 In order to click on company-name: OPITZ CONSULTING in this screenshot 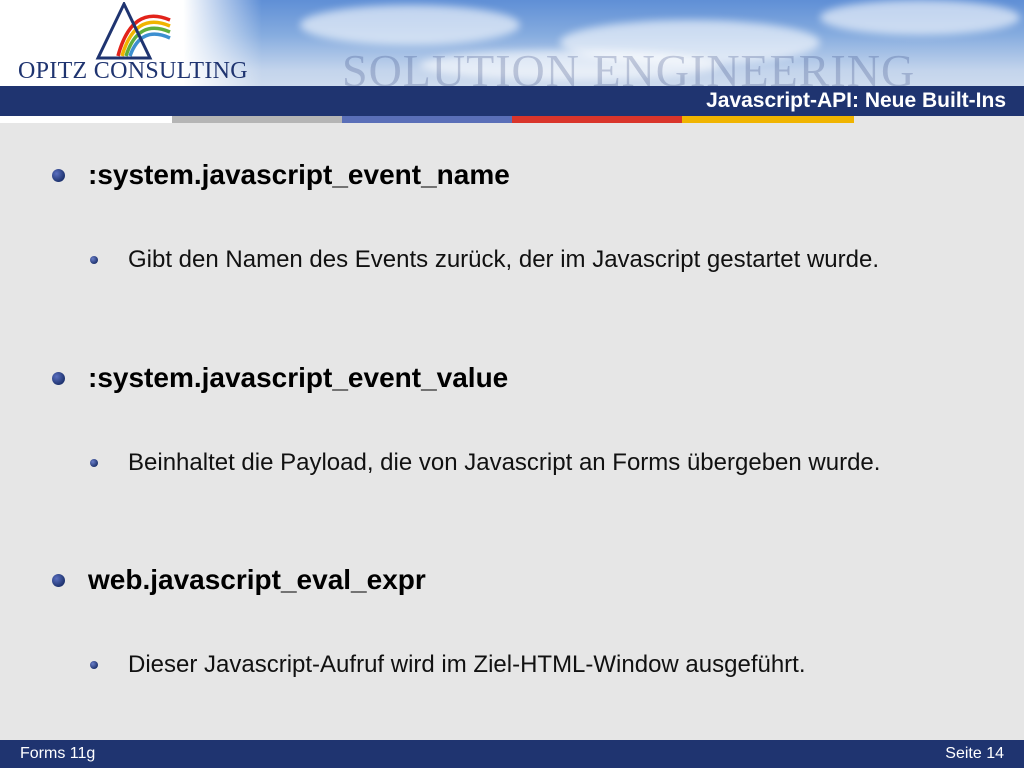, I will do `click(133, 71)`.